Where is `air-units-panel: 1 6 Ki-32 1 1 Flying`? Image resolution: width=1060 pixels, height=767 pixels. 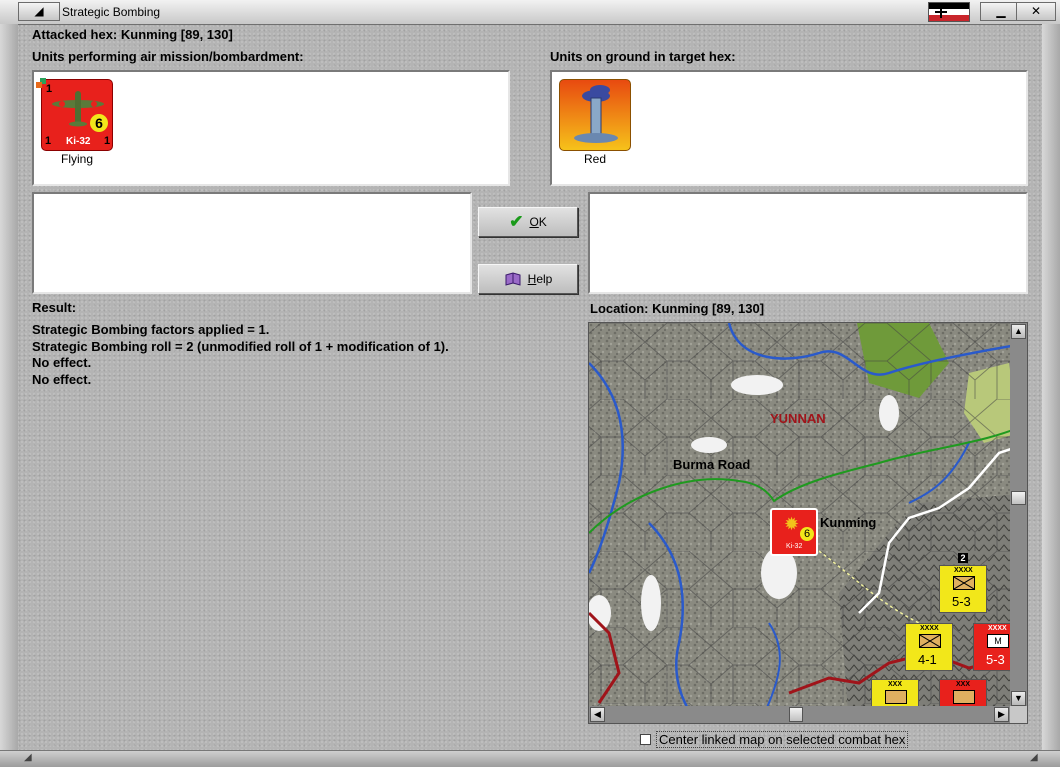
air-units-panel: 1 6 Ki-32 1 1 Flying is located at coordinates (271, 128).